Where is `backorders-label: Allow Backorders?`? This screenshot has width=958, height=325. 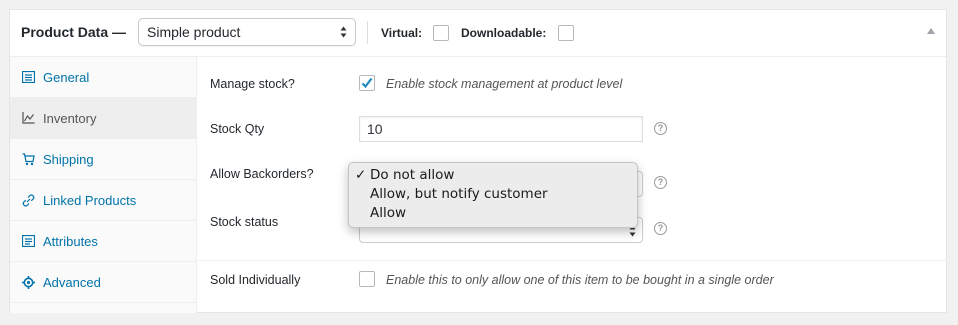
backorders-label: Allow Backorders? is located at coordinates (262, 174).